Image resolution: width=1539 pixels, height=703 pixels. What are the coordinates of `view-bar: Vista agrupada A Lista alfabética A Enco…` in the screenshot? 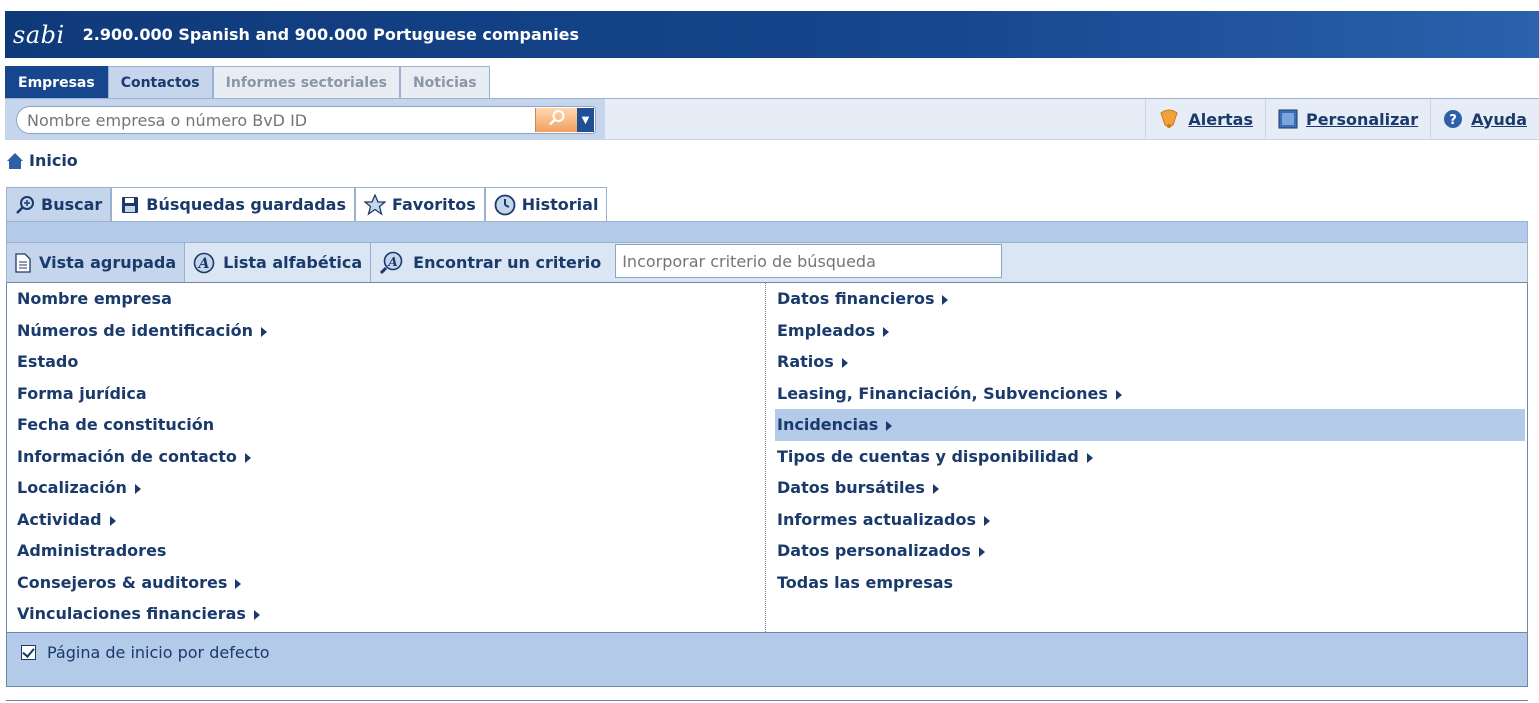 It's located at (767, 263).